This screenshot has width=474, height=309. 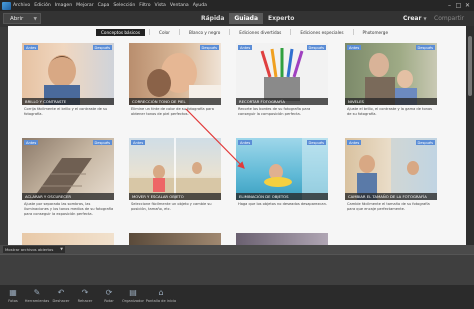 I want to click on tool-options-icon: ✎, so click(x=37, y=292).